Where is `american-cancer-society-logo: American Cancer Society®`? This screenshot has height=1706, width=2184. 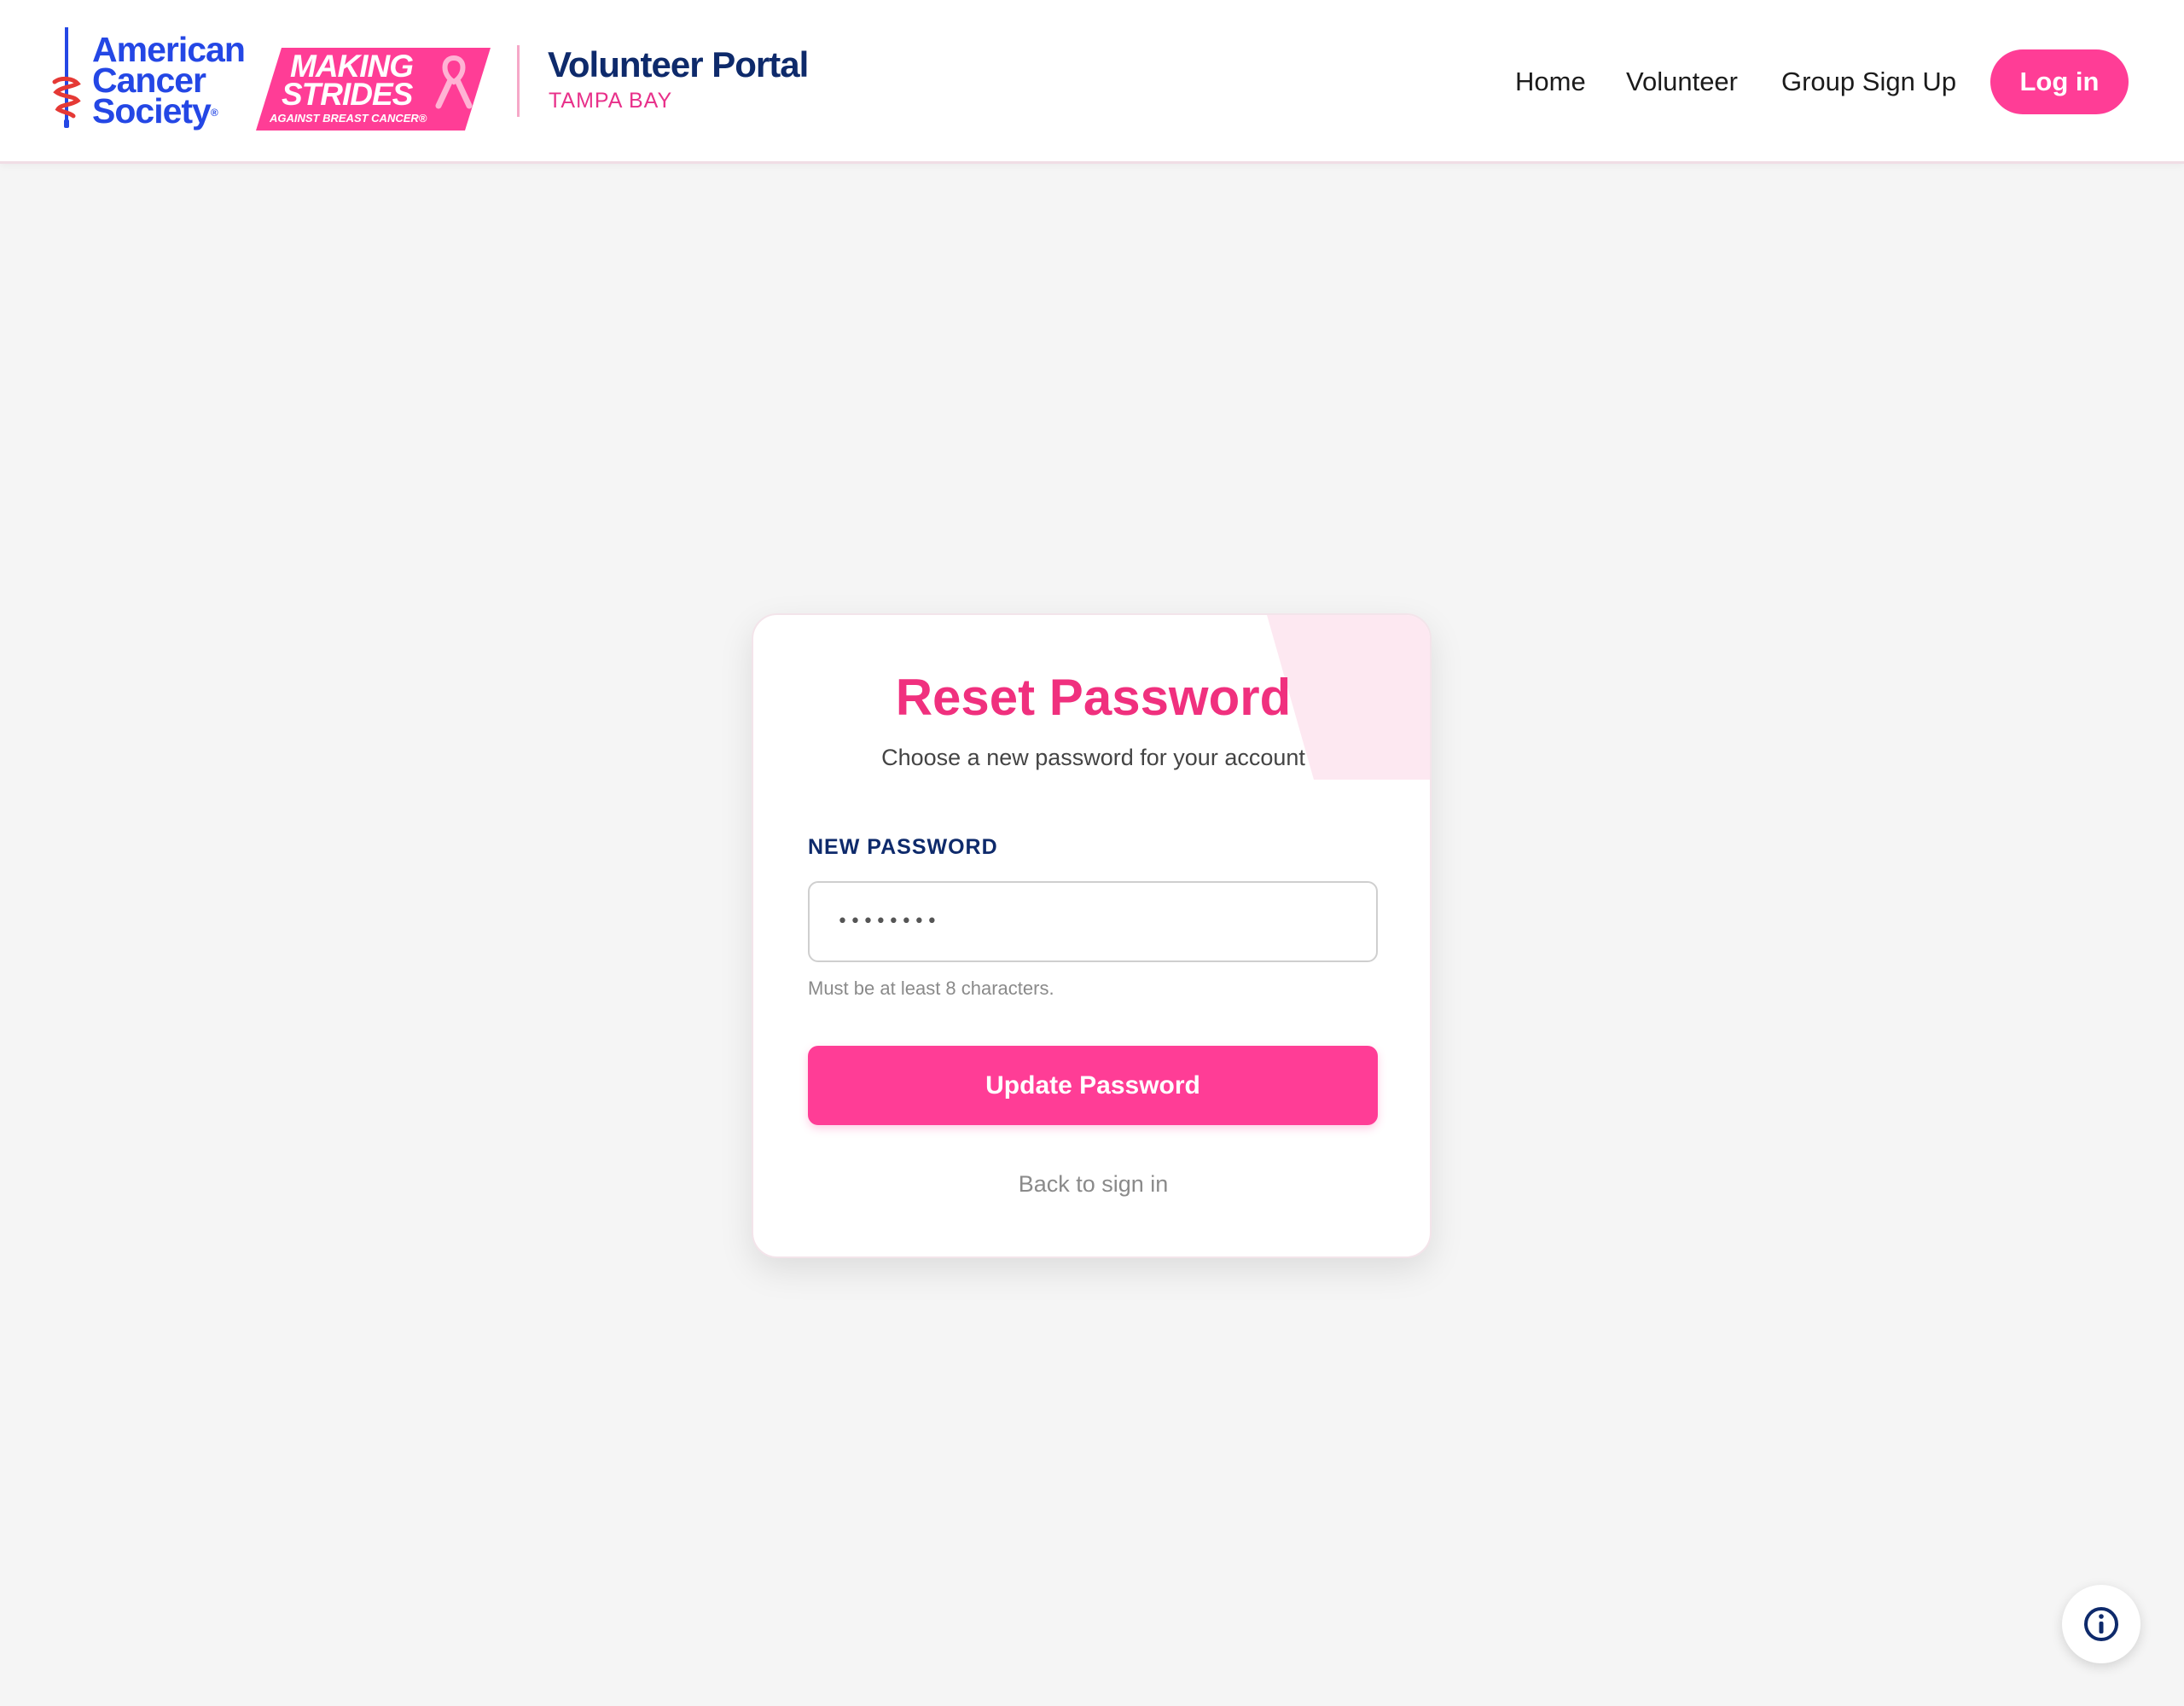
american-cancer-society-logo: American Cancer Society® is located at coordinates (156, 83).